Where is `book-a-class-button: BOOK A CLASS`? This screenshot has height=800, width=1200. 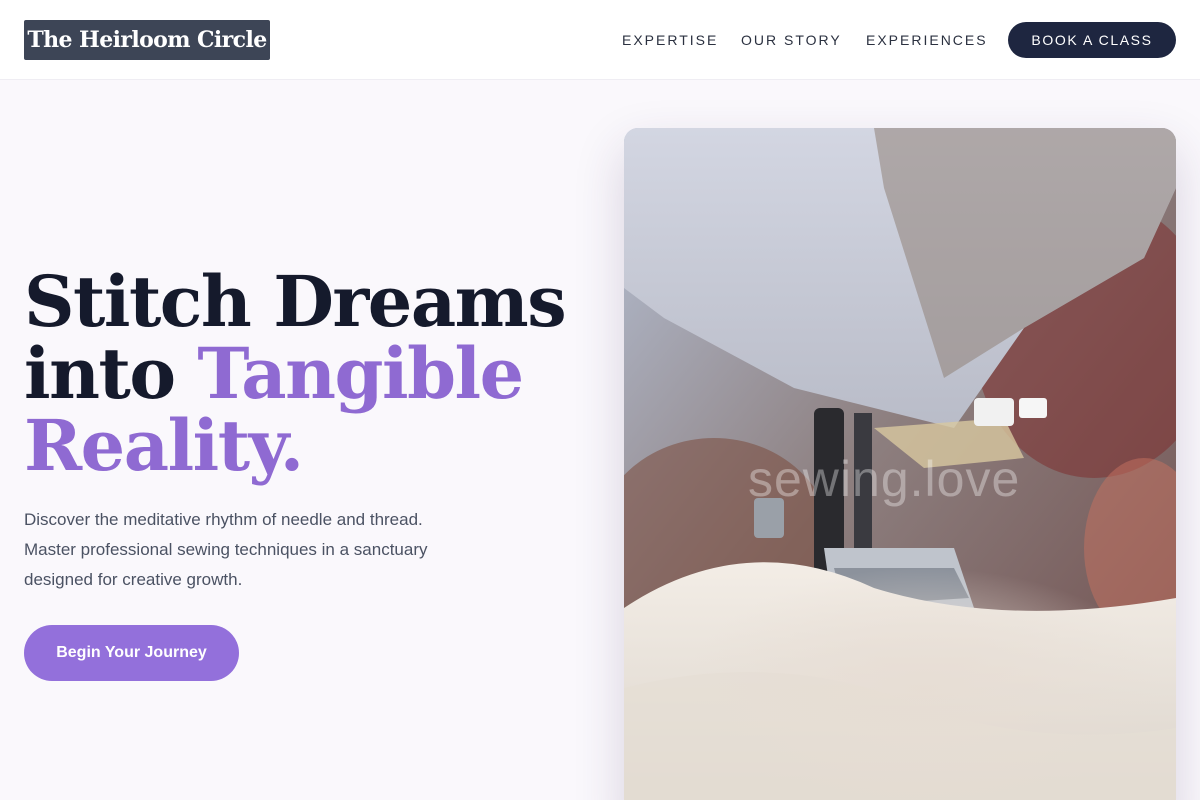
book-a-class-button: BOOK A CLASS is located at coordinates (1092, 40).